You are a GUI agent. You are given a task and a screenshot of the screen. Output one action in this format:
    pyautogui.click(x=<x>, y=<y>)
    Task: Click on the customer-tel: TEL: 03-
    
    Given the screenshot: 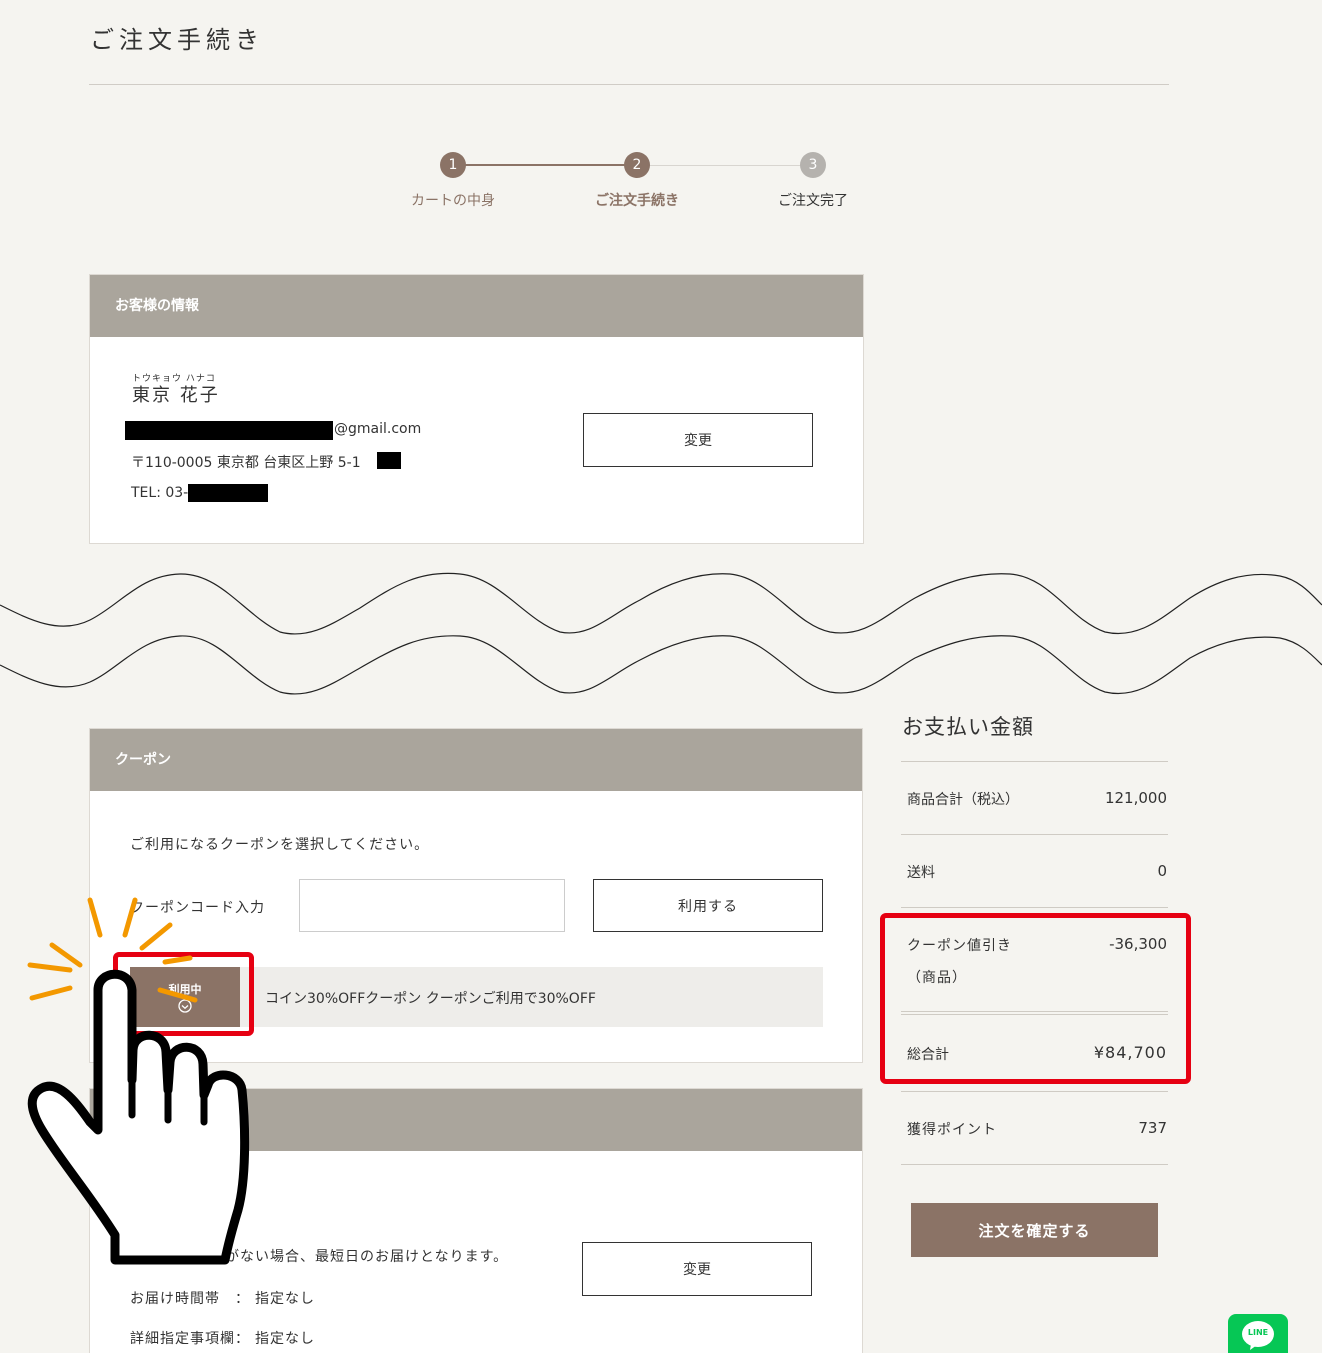 What is the action you would take?
    pyautogui.click(x=160, y=493)
    